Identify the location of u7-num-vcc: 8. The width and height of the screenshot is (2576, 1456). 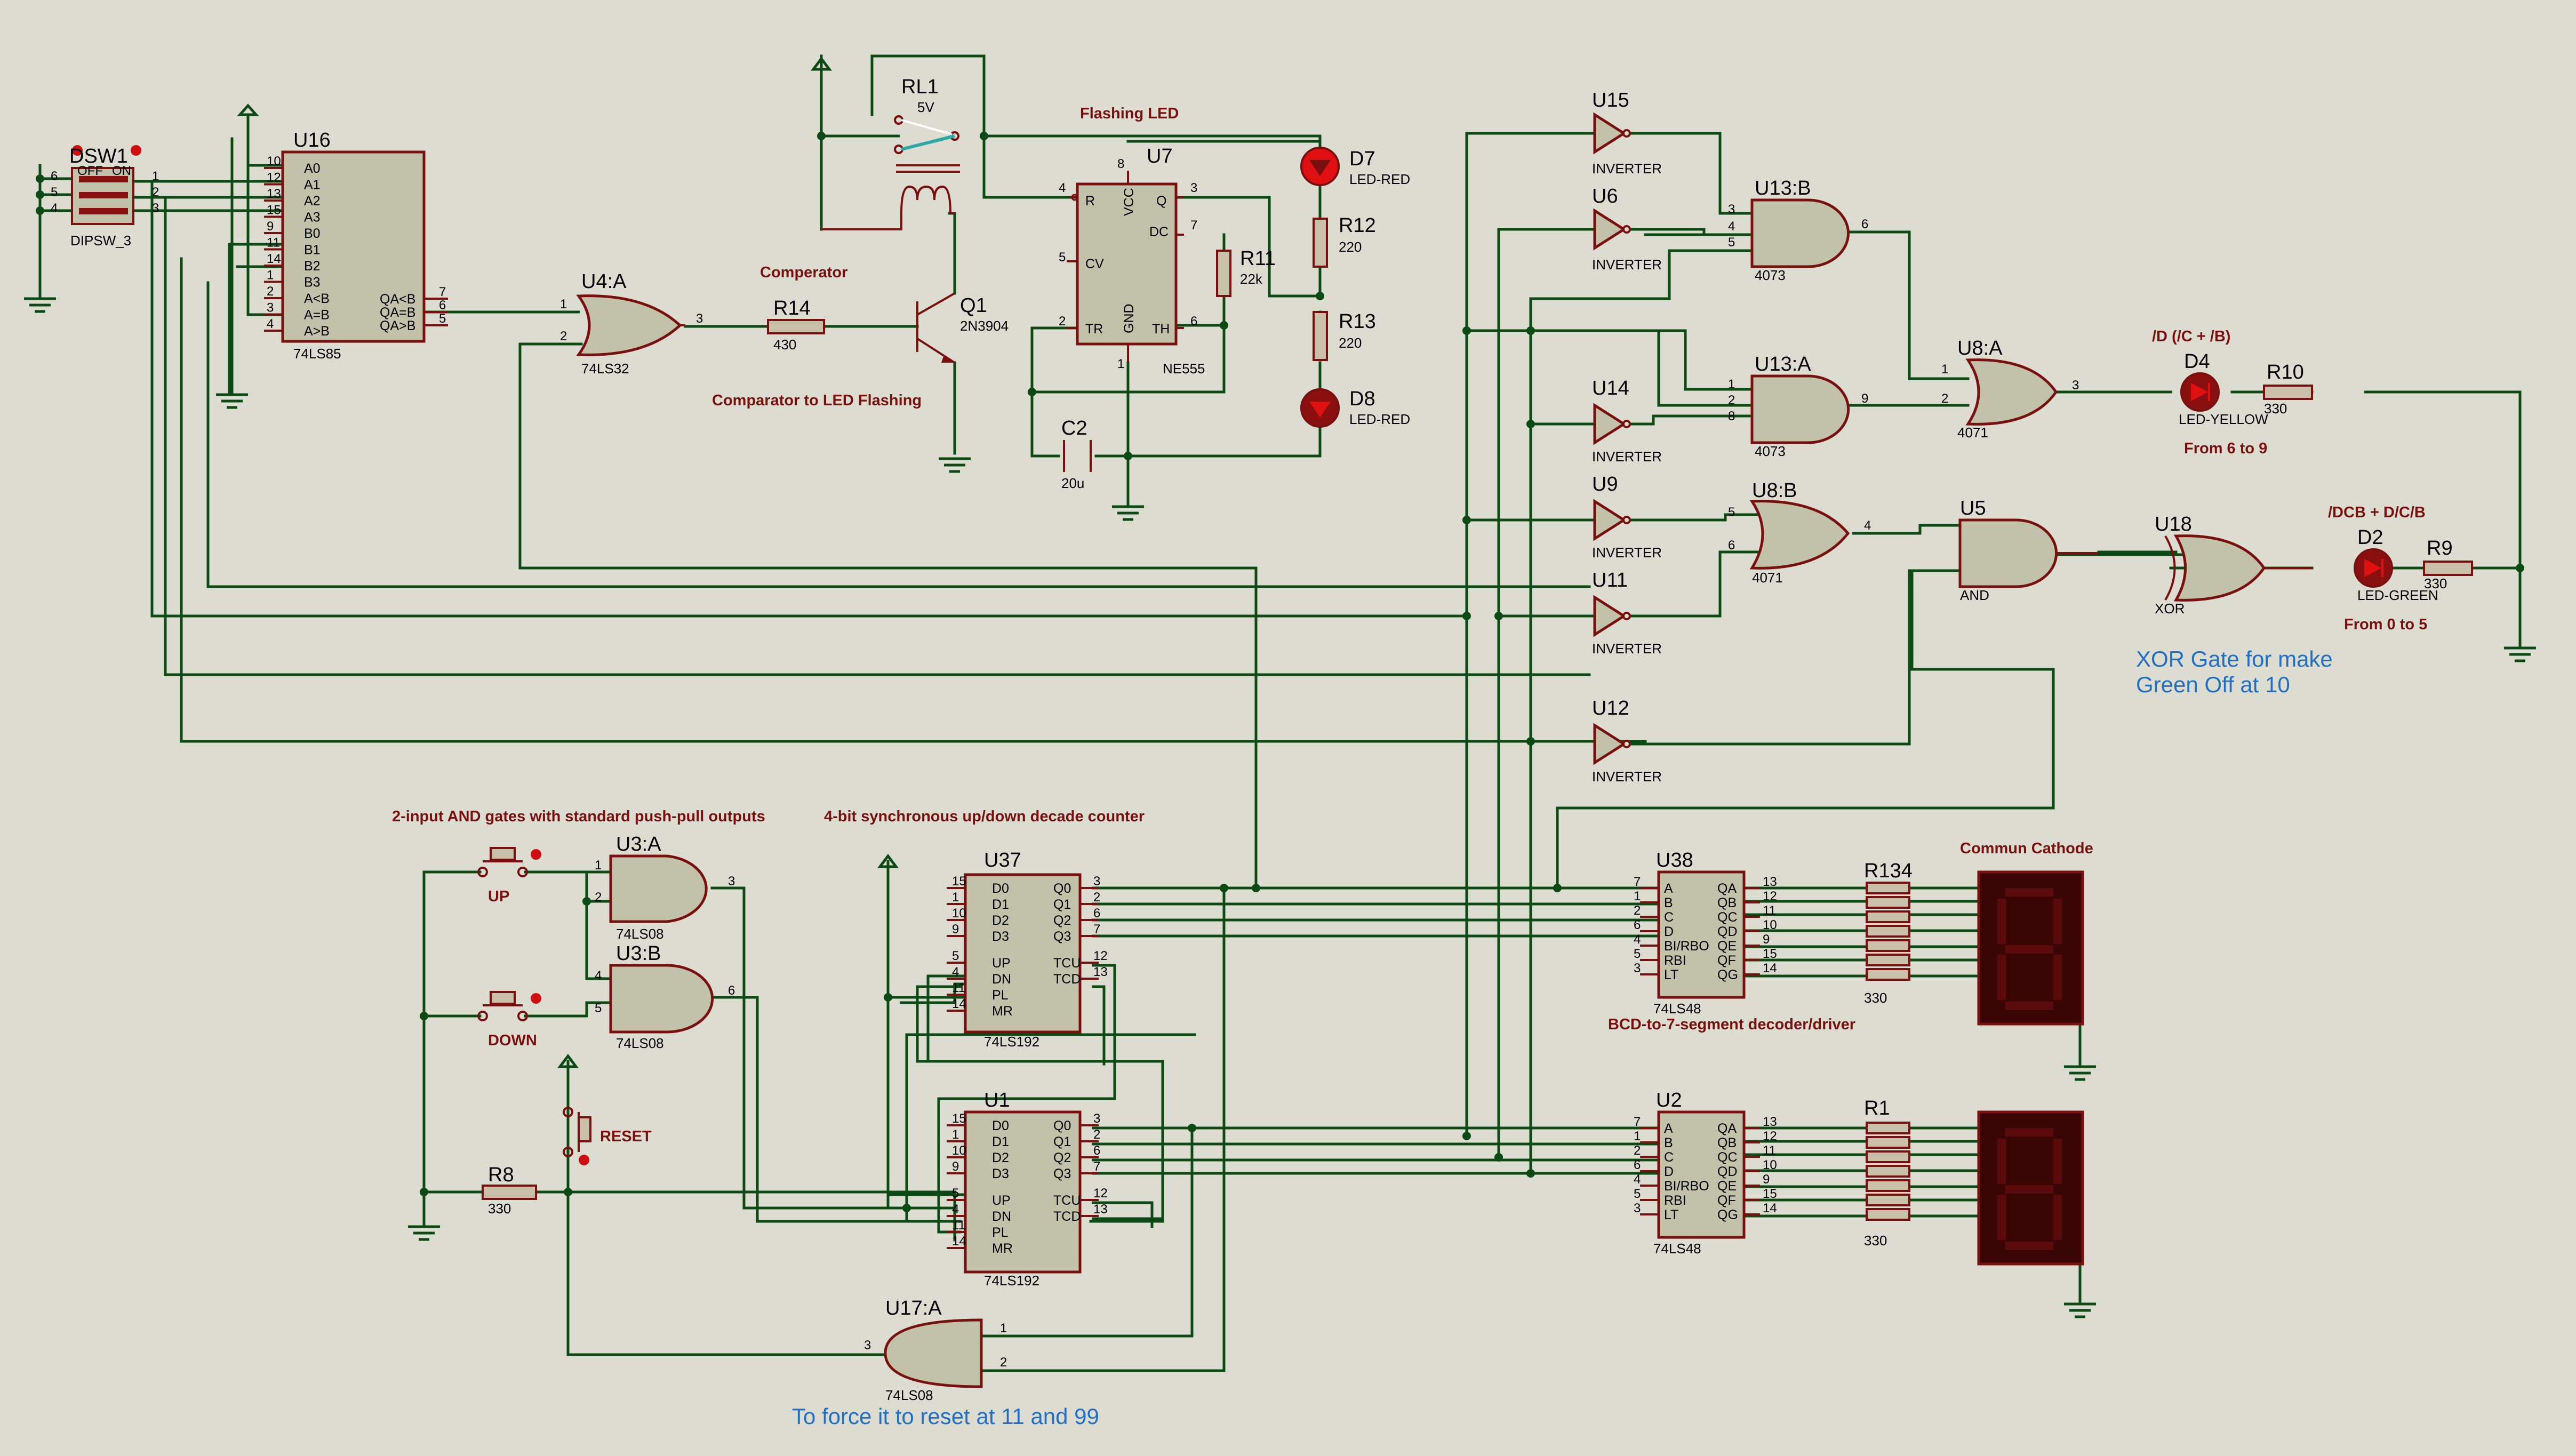
(1120, 164).